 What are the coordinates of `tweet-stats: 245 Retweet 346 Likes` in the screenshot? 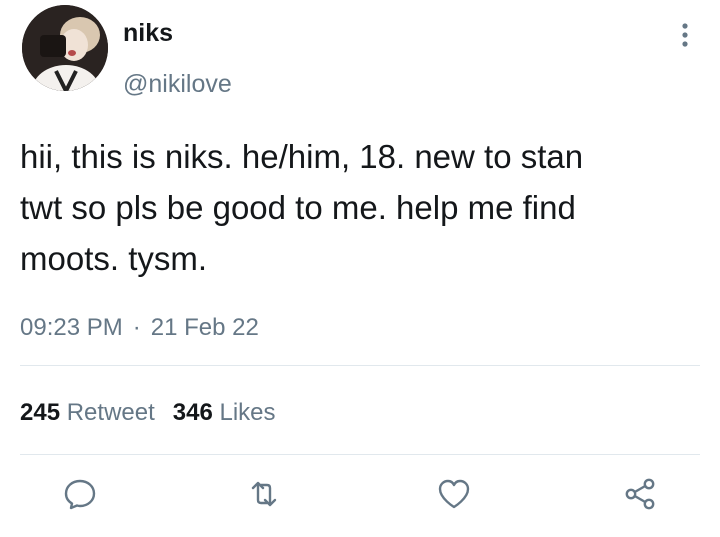 It's located at (148, 413).